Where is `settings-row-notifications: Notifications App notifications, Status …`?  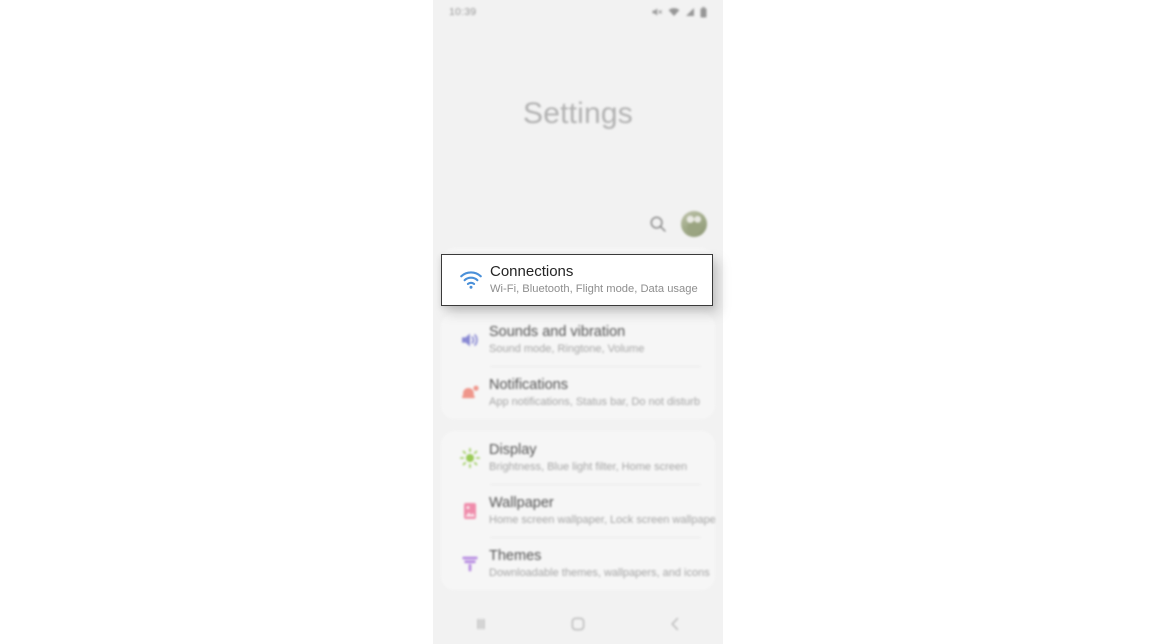 settings-row-notifications: Notifications App notifications, Status … is located at coordinates (578, 392).